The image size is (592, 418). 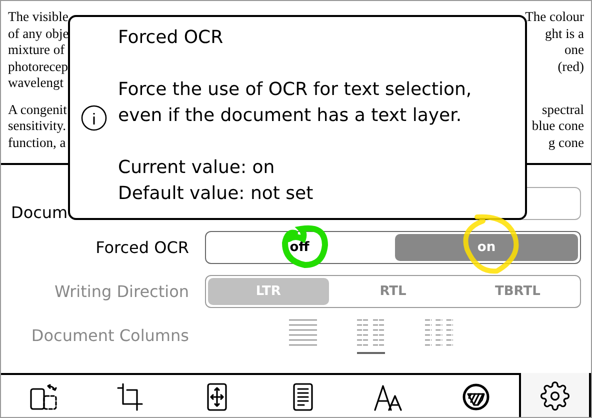 What do you see at coordinates (564, 34) in the screenshot?
I see `document-text: ght is a` at bounding box center [564, 34].